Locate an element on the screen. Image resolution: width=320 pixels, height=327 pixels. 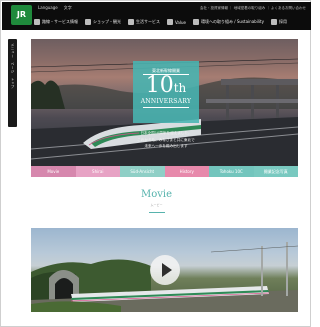
section-subtitle: ムービー is located at coordinates (156, 205).